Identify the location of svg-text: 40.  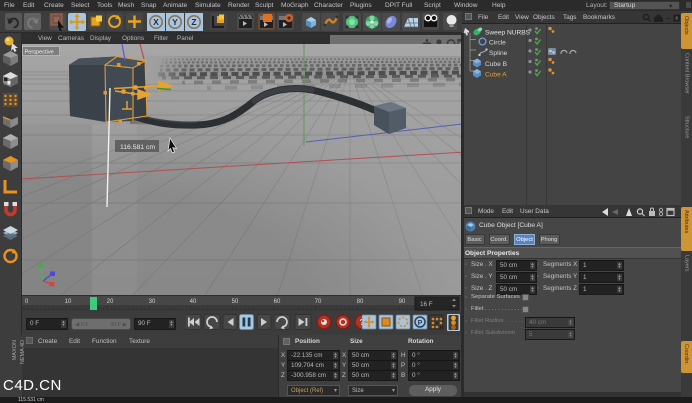
(193, 302).